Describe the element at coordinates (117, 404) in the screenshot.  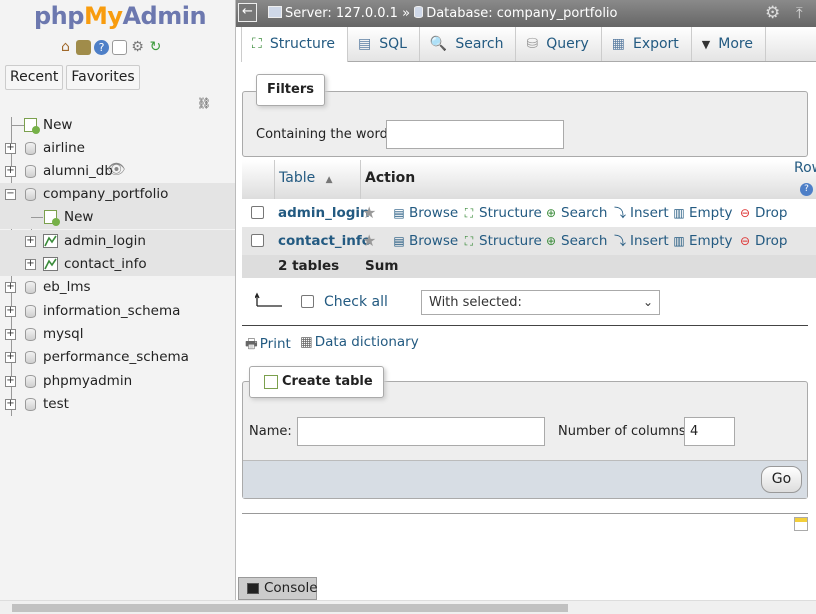
I see `tree-item-test: + test` at that location.